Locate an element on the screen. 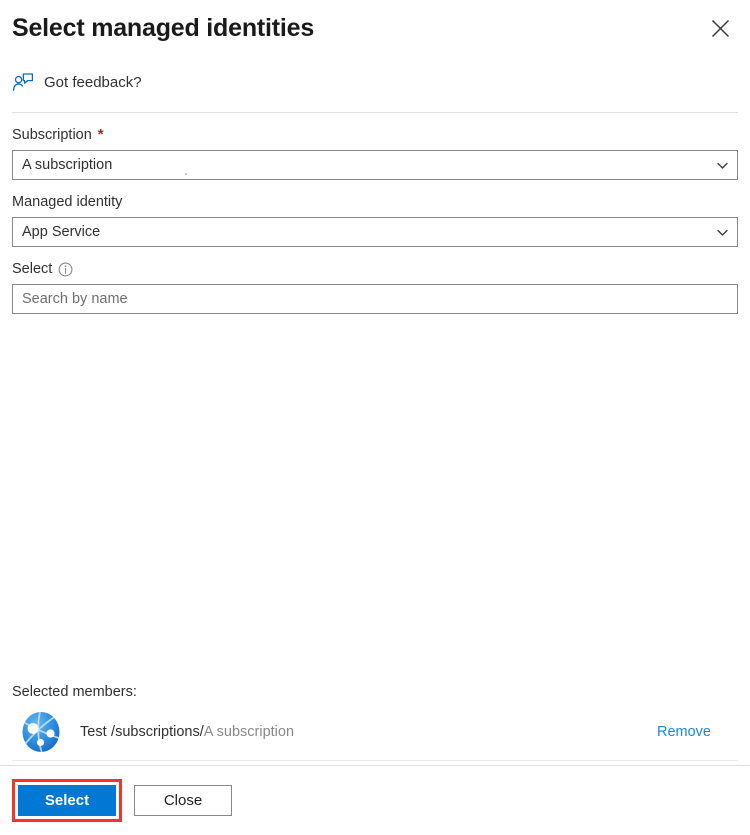 Image resolution: width=750 pixels, height=835 pixels. member-path: /subscriptions/ is located at coordinates (157, 731).